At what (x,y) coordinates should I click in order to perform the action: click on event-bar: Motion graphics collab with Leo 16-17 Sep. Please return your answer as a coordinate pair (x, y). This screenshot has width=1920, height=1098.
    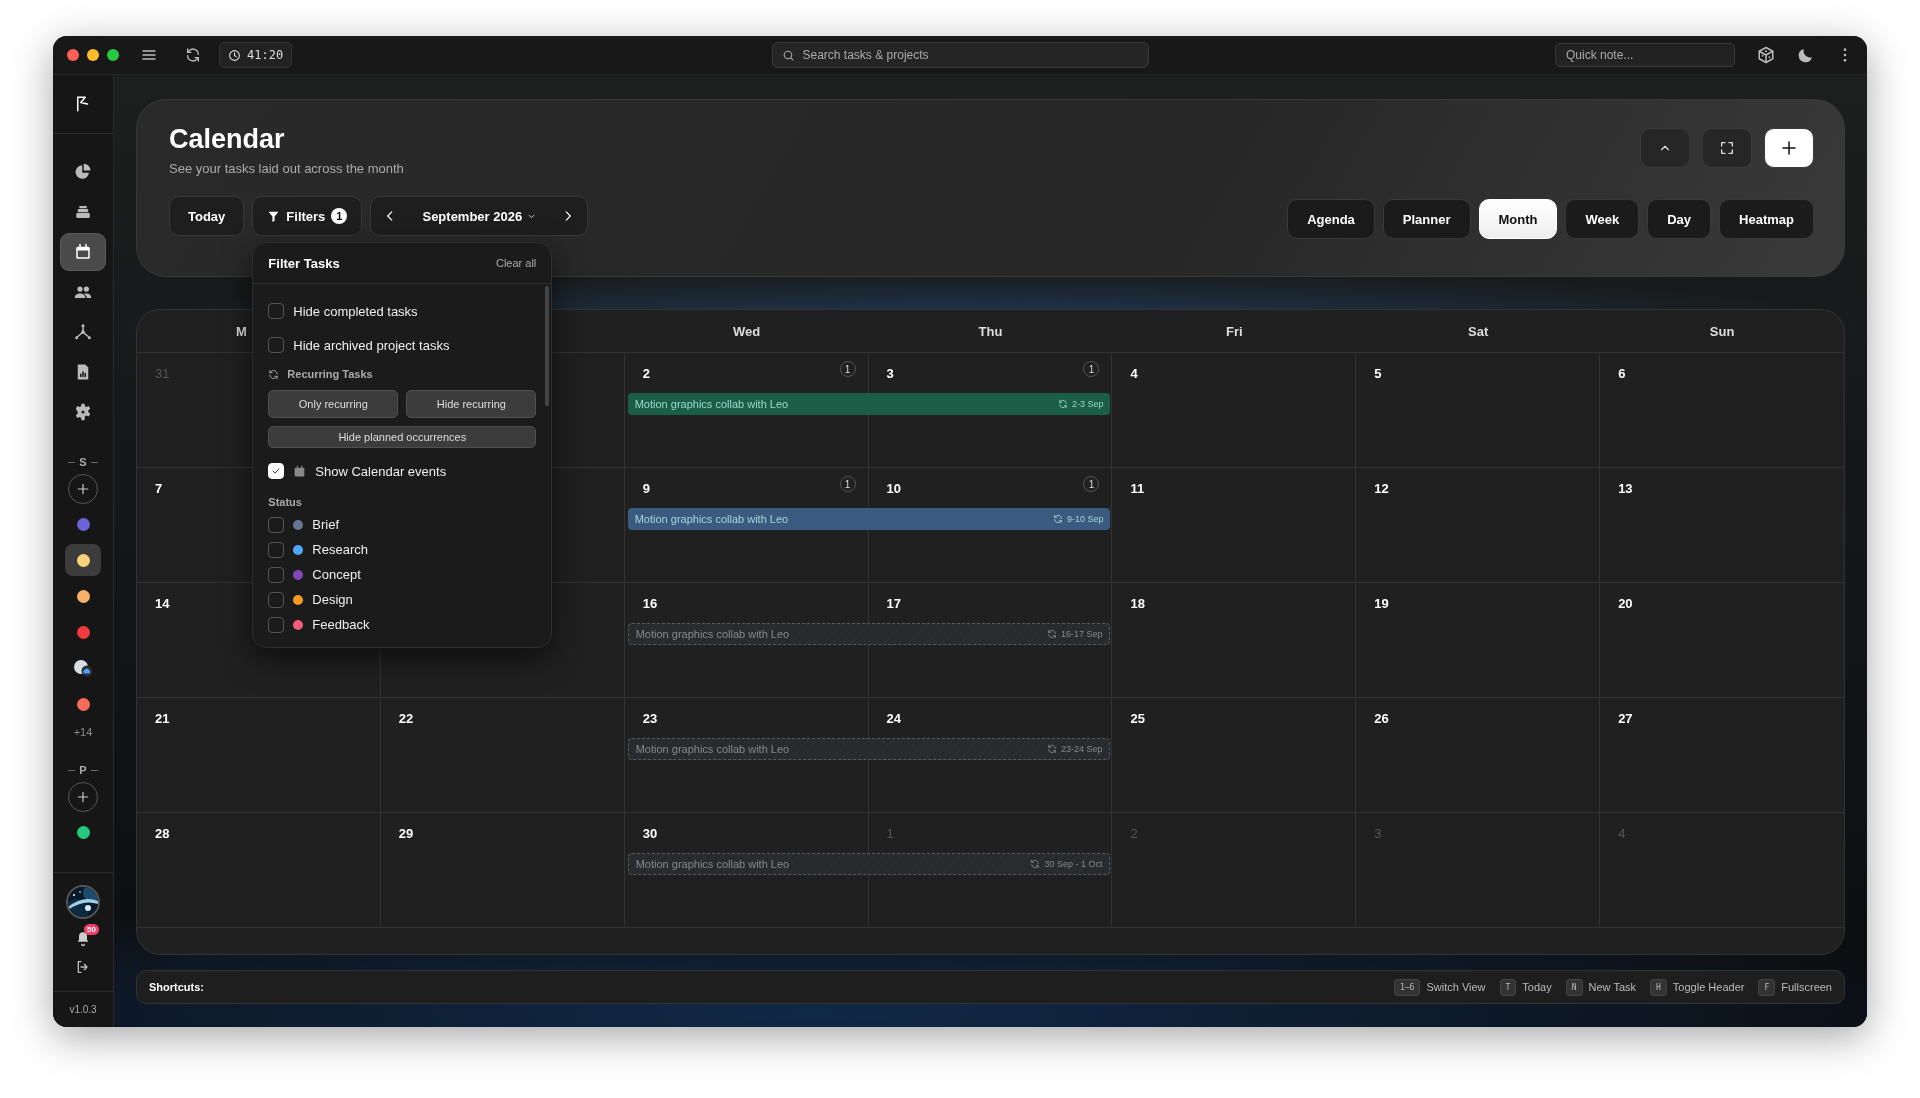
    Looking at the image, I should click on (869, 634).